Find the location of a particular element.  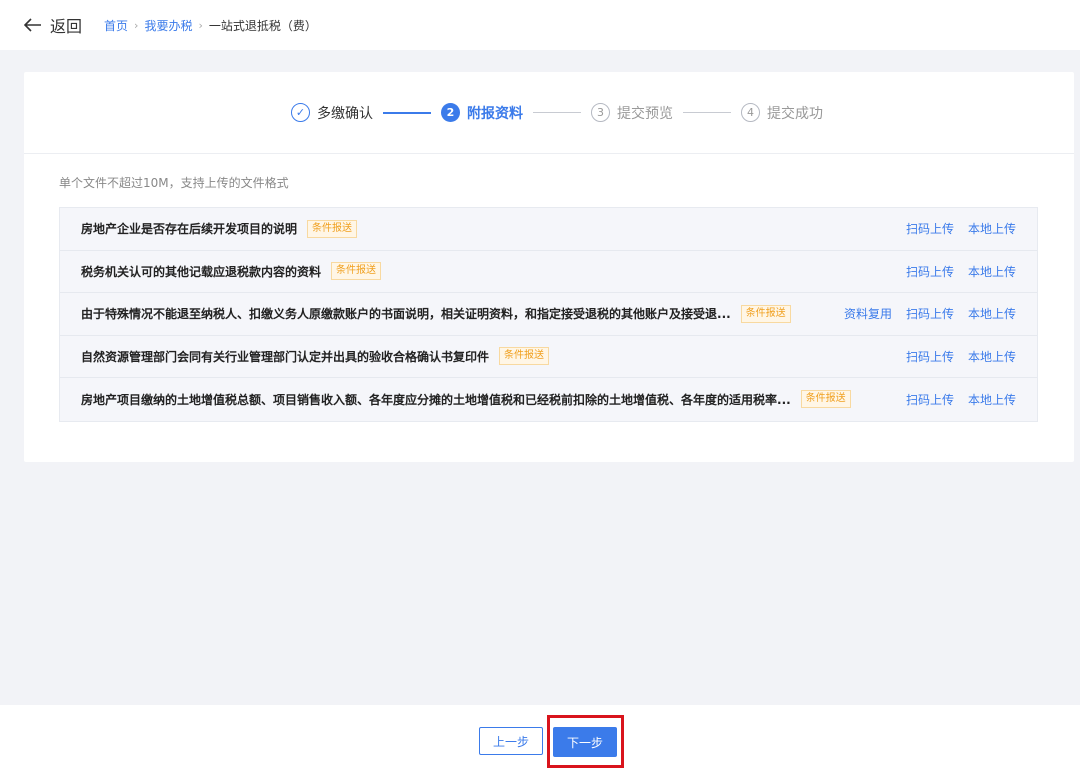

list-item: 房地产企业是否存在后续开发项目的说明 条件报送 扫码上传 本地上传 is located at coordinates (548, 229).